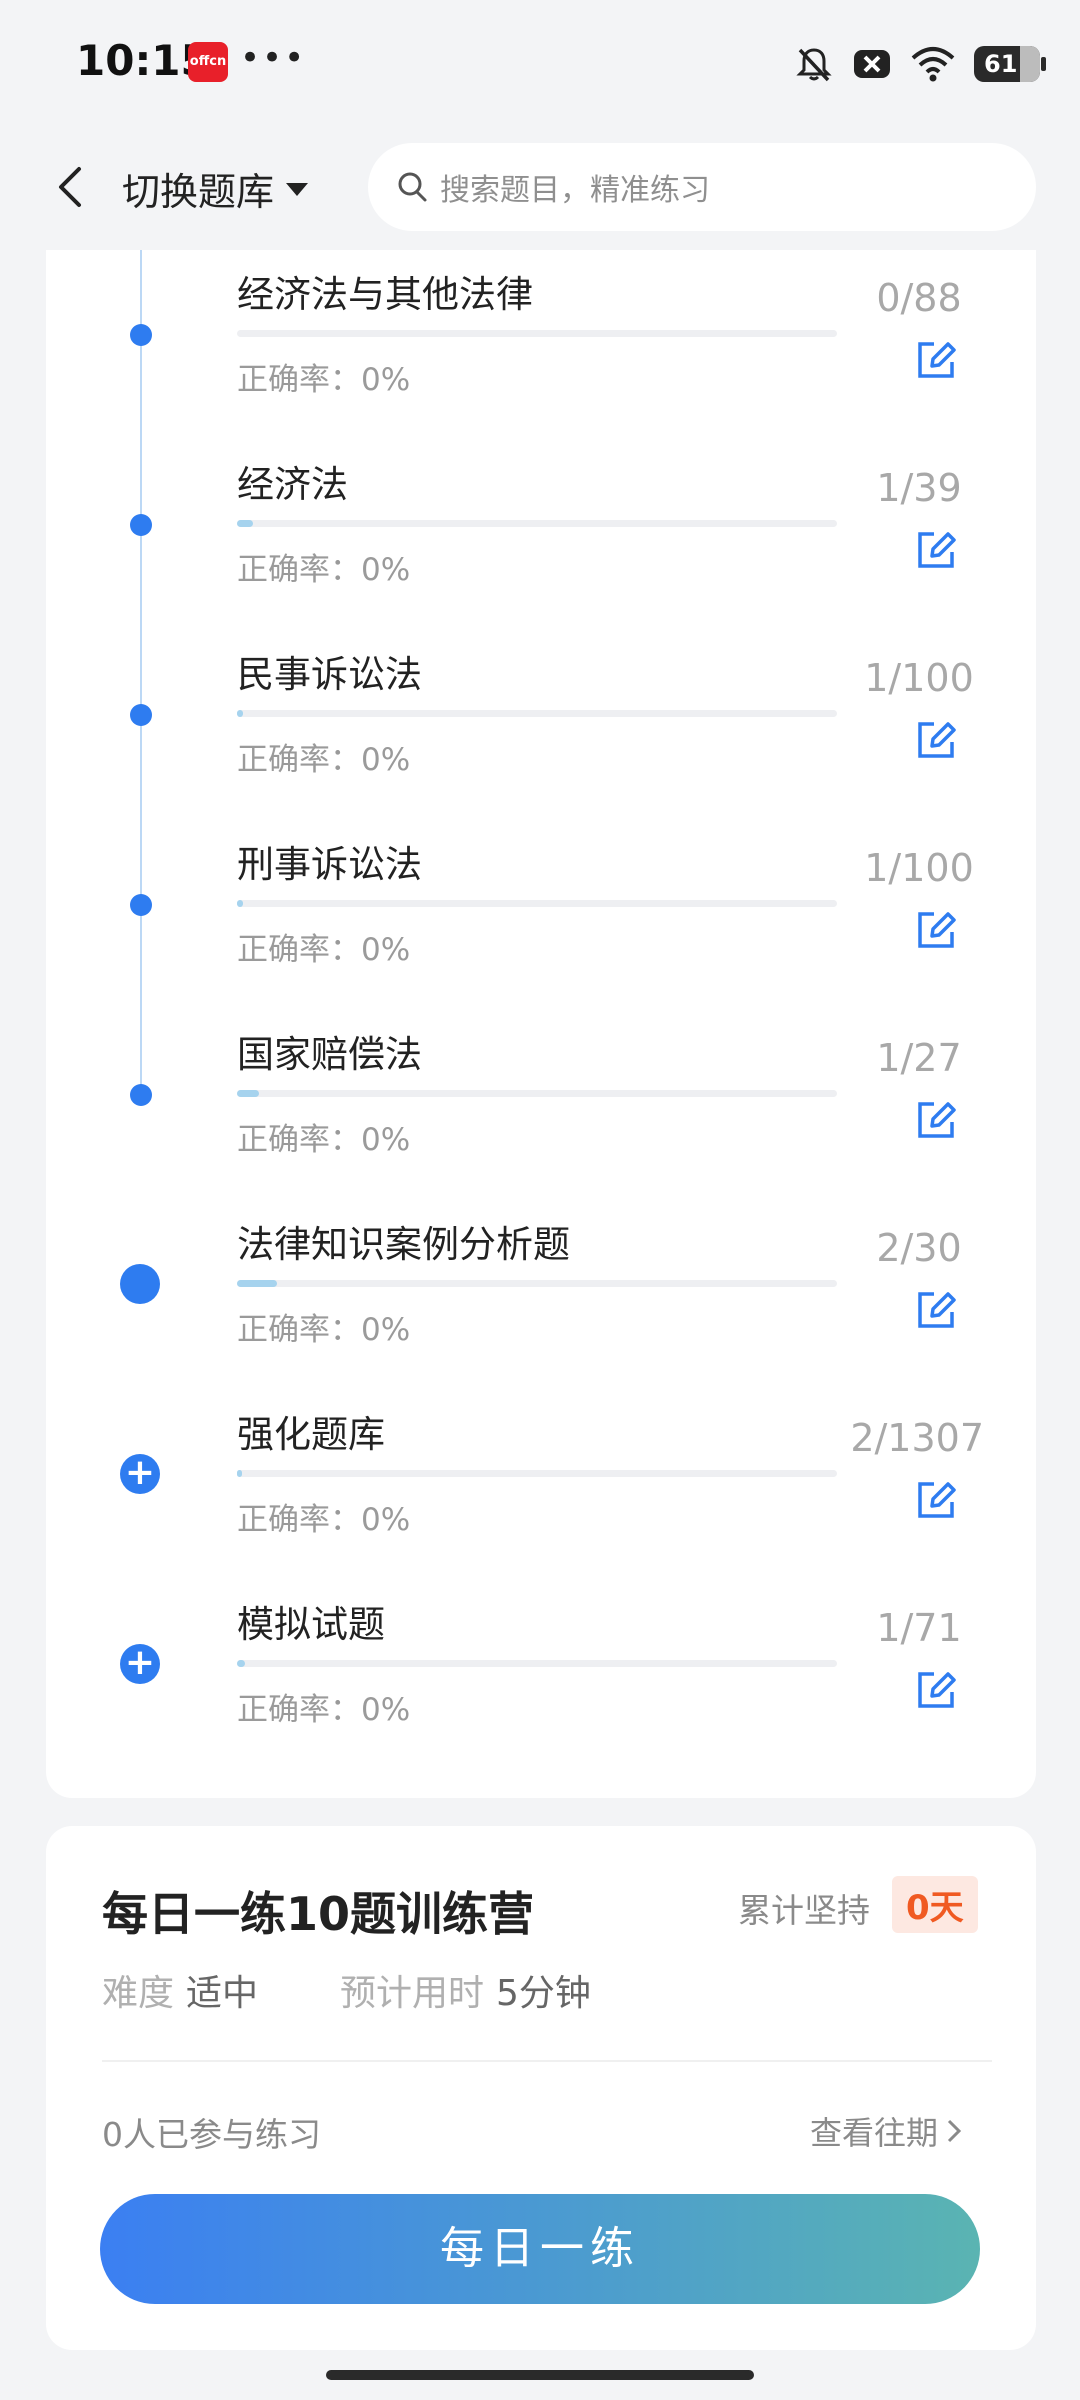 The height and width of the screenshot is (2400, 1080). What do you see at coordinates (385, 294) in the screenshot?
I see `chapter-title: 经济法与其他法律` at bounding box center [385, 294].